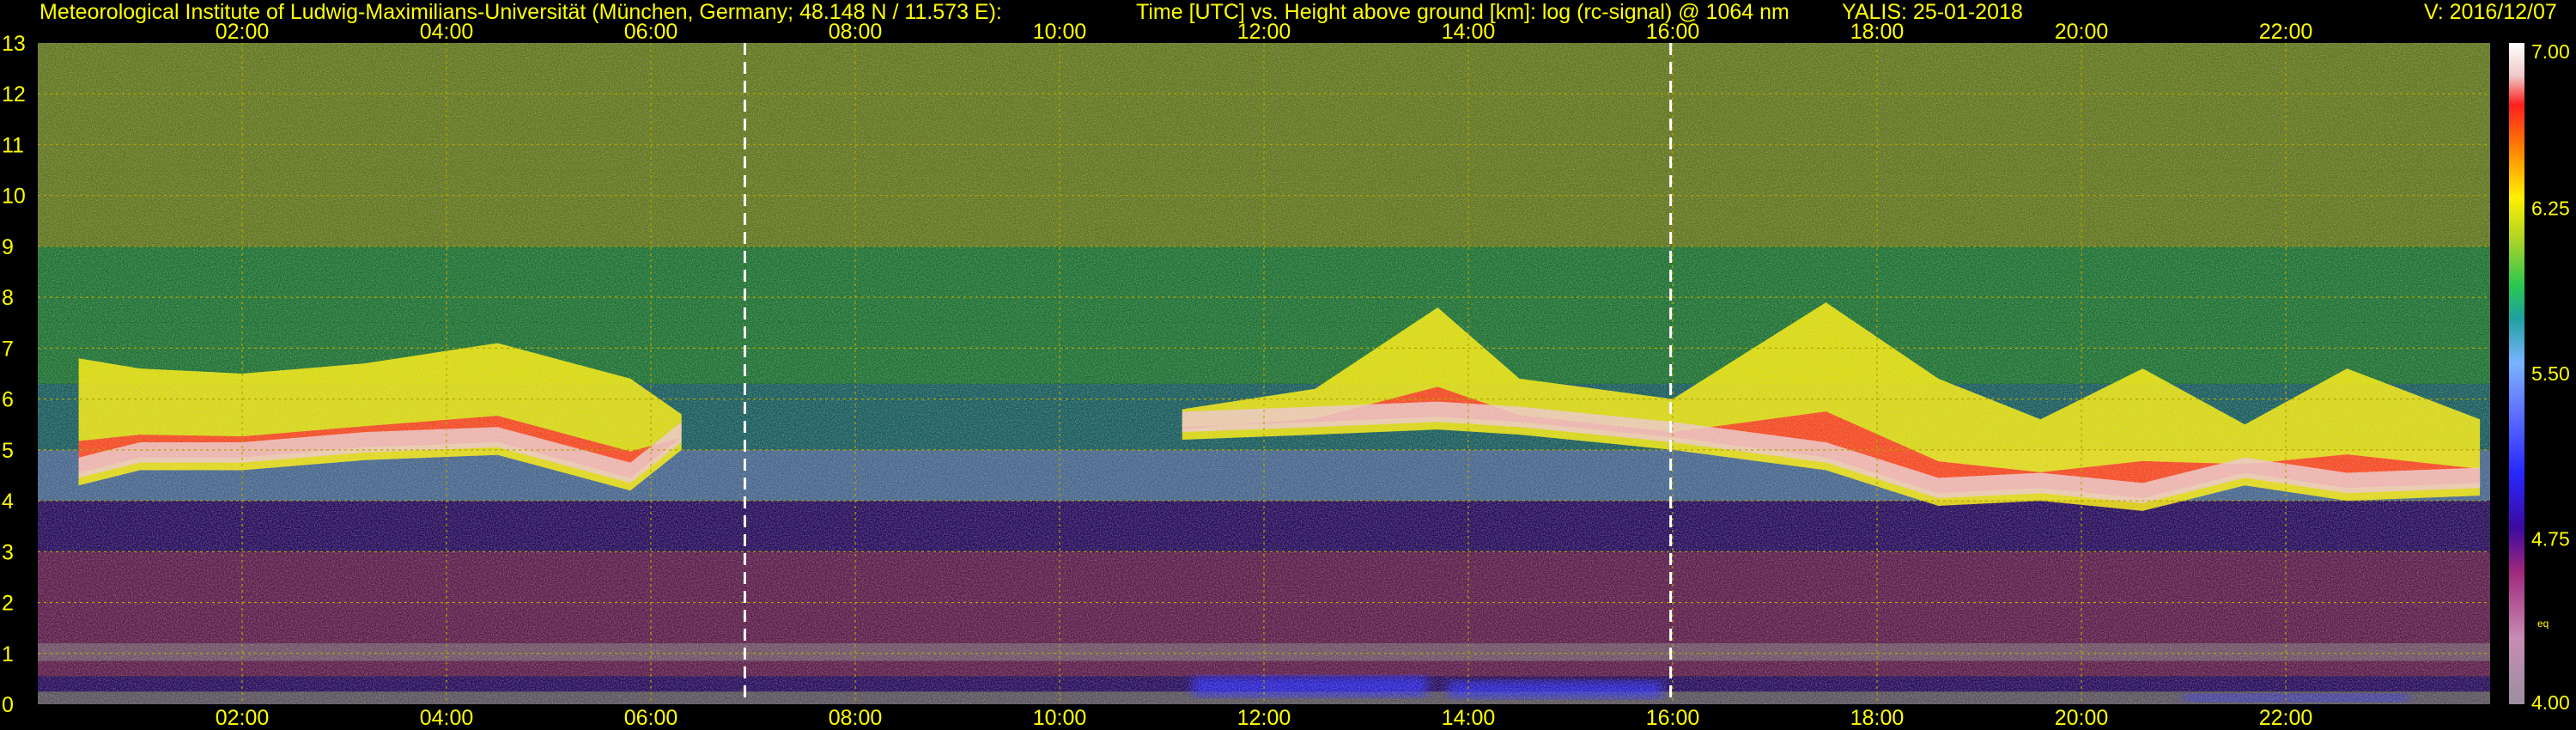  Describe the element at coordinates (1060, 718) in the screenshot. I see `x-tick-label-bottom: 10:00` at that location.